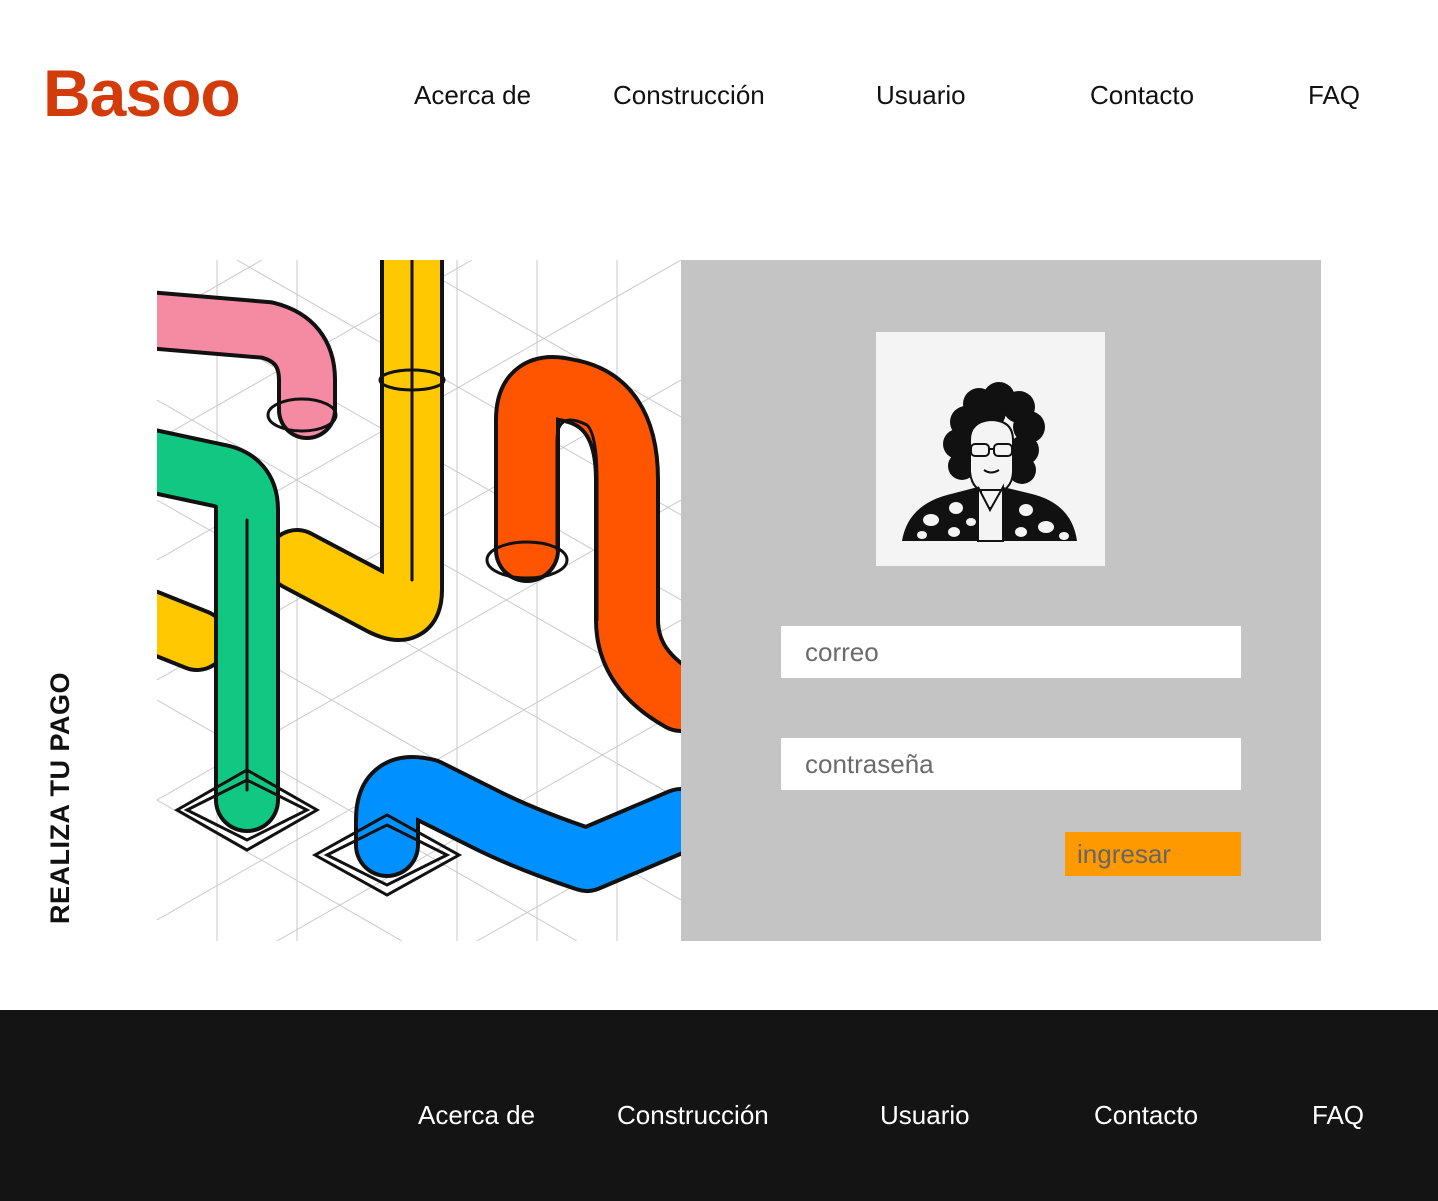 The width and height of the screenshot is (1438, 1201). I want to click on user-avatar-icon, so click(990, 449).